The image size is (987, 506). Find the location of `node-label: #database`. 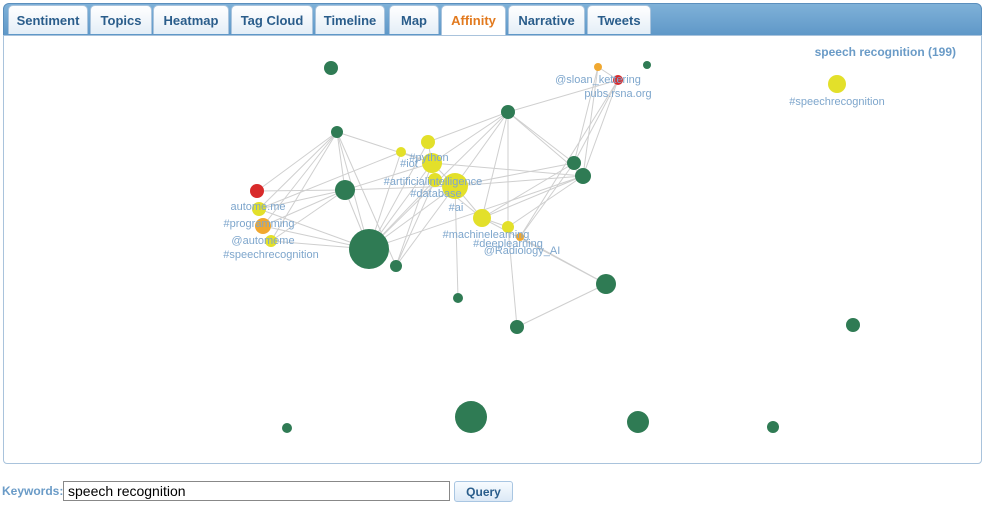

node-label: #database is located at coordinates (435, 194).